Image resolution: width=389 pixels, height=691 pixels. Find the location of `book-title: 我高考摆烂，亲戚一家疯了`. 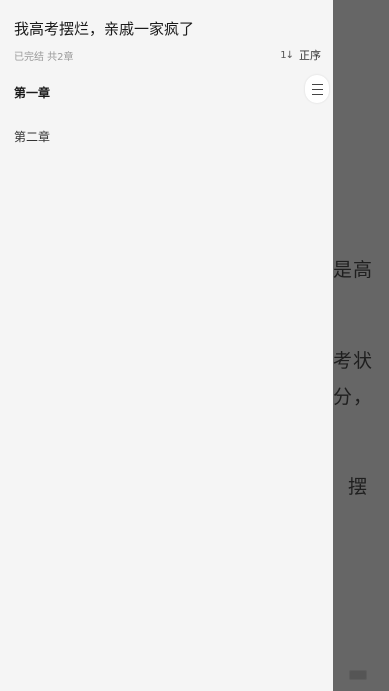

book-title: 我高考摆烂，亲戚一家疯了 is located at coordinates (104, 29).